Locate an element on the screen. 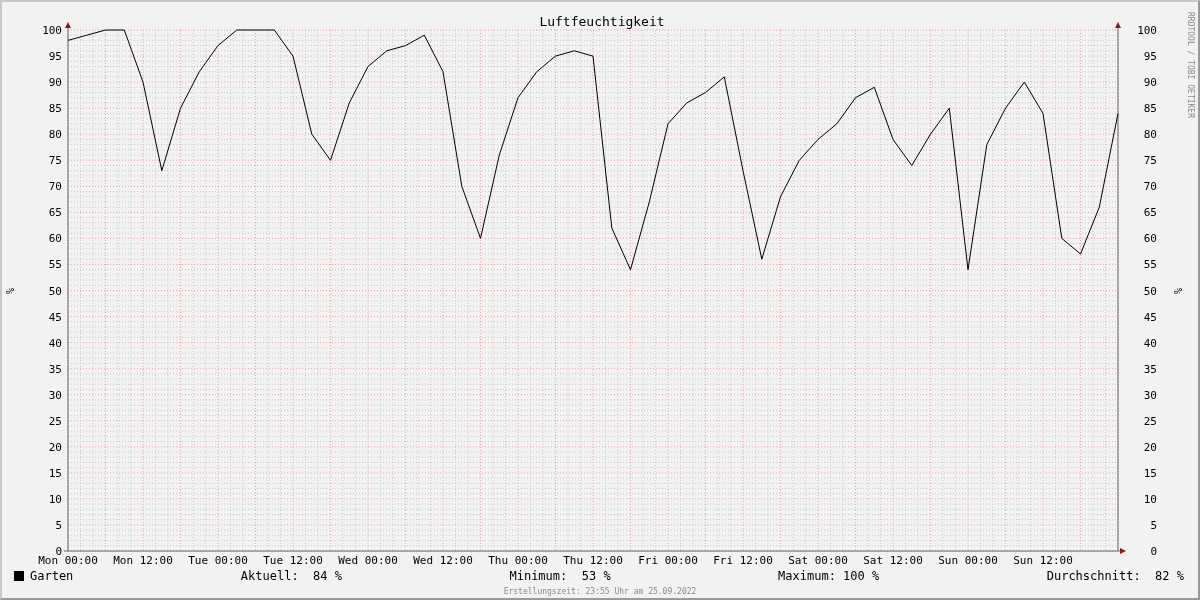 This screenshot has height=600, width=1200. x-tick-label: Sun 12:00 is located at coordinates (1043, 560).